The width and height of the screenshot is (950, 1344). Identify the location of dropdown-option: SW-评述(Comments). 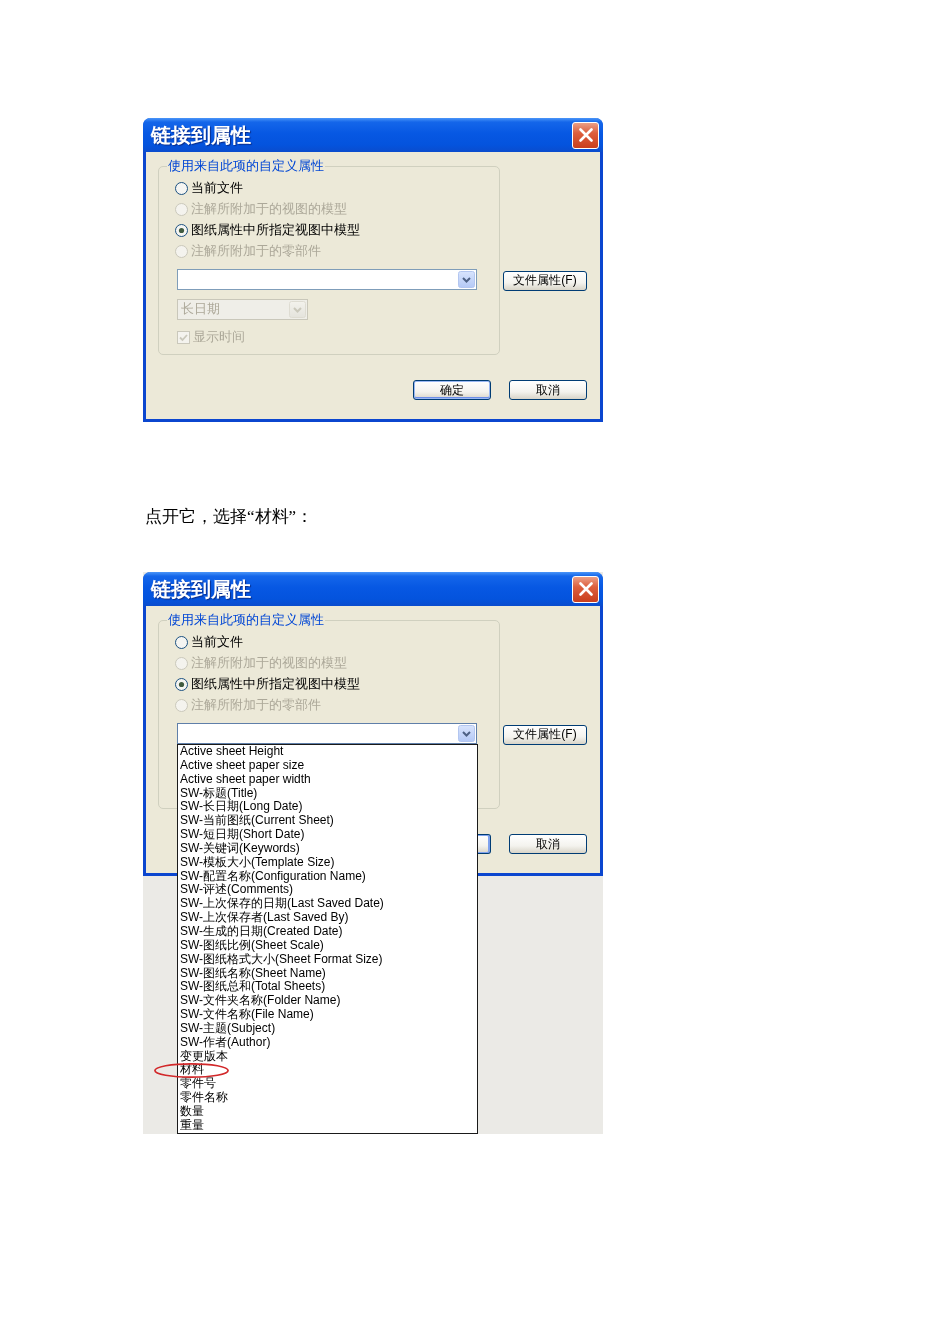
(327, 890).